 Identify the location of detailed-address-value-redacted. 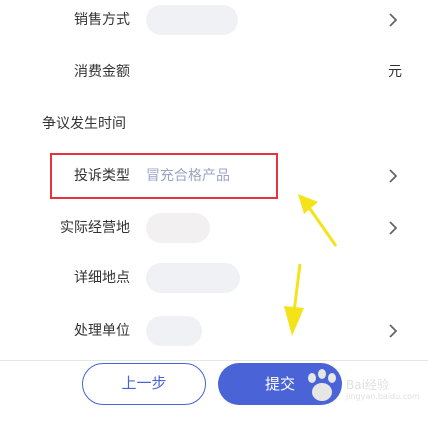
(193, 278).